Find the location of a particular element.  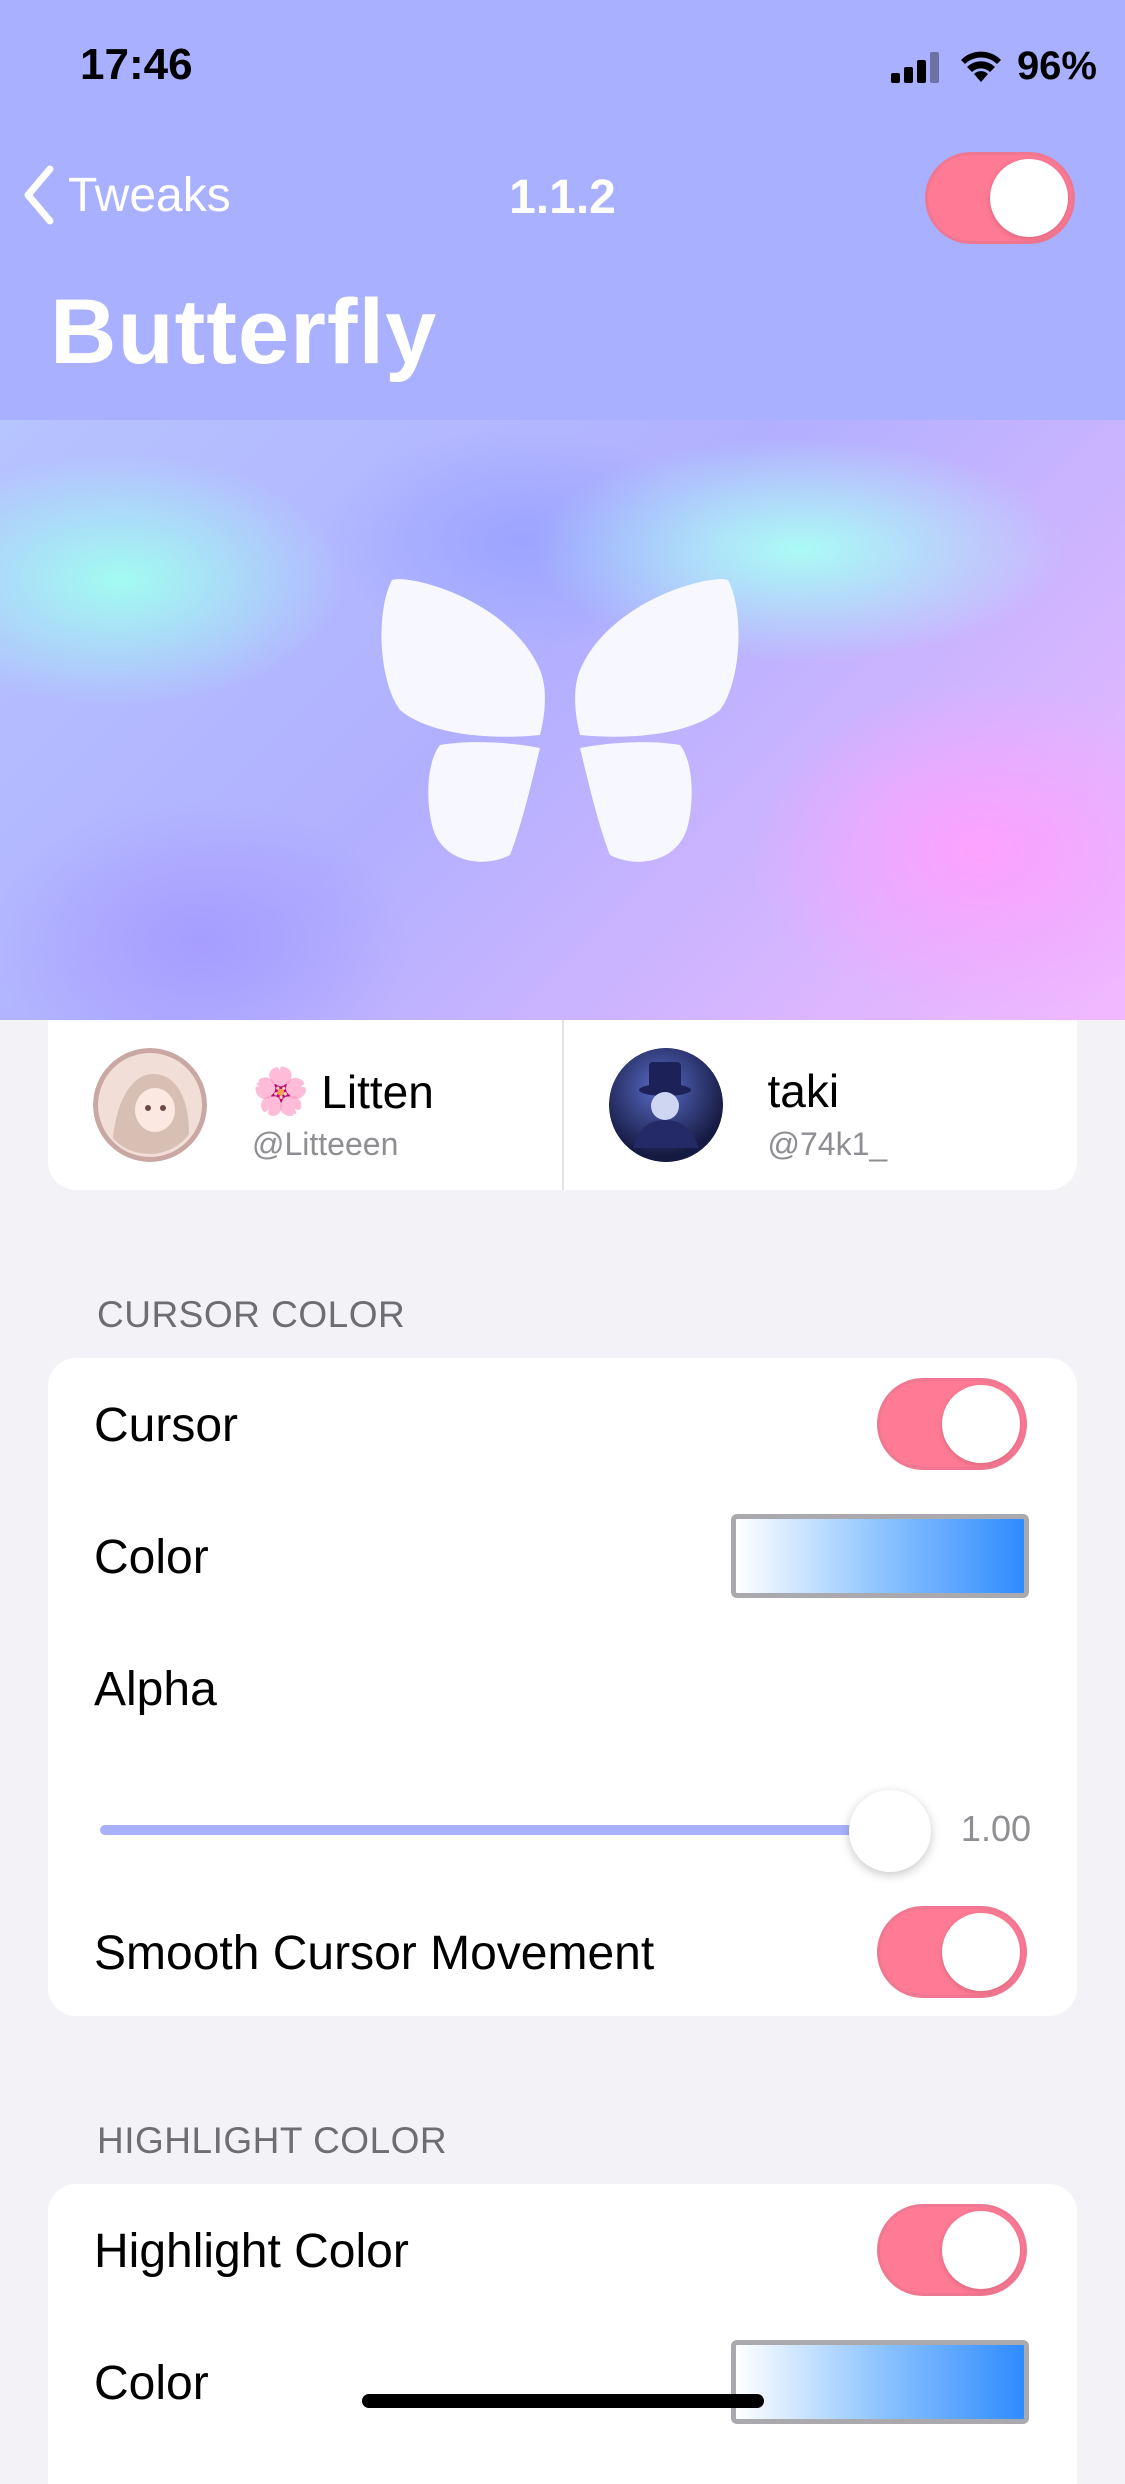

credit-name: 🌸 Litten is located at coordinates (343, 1091).